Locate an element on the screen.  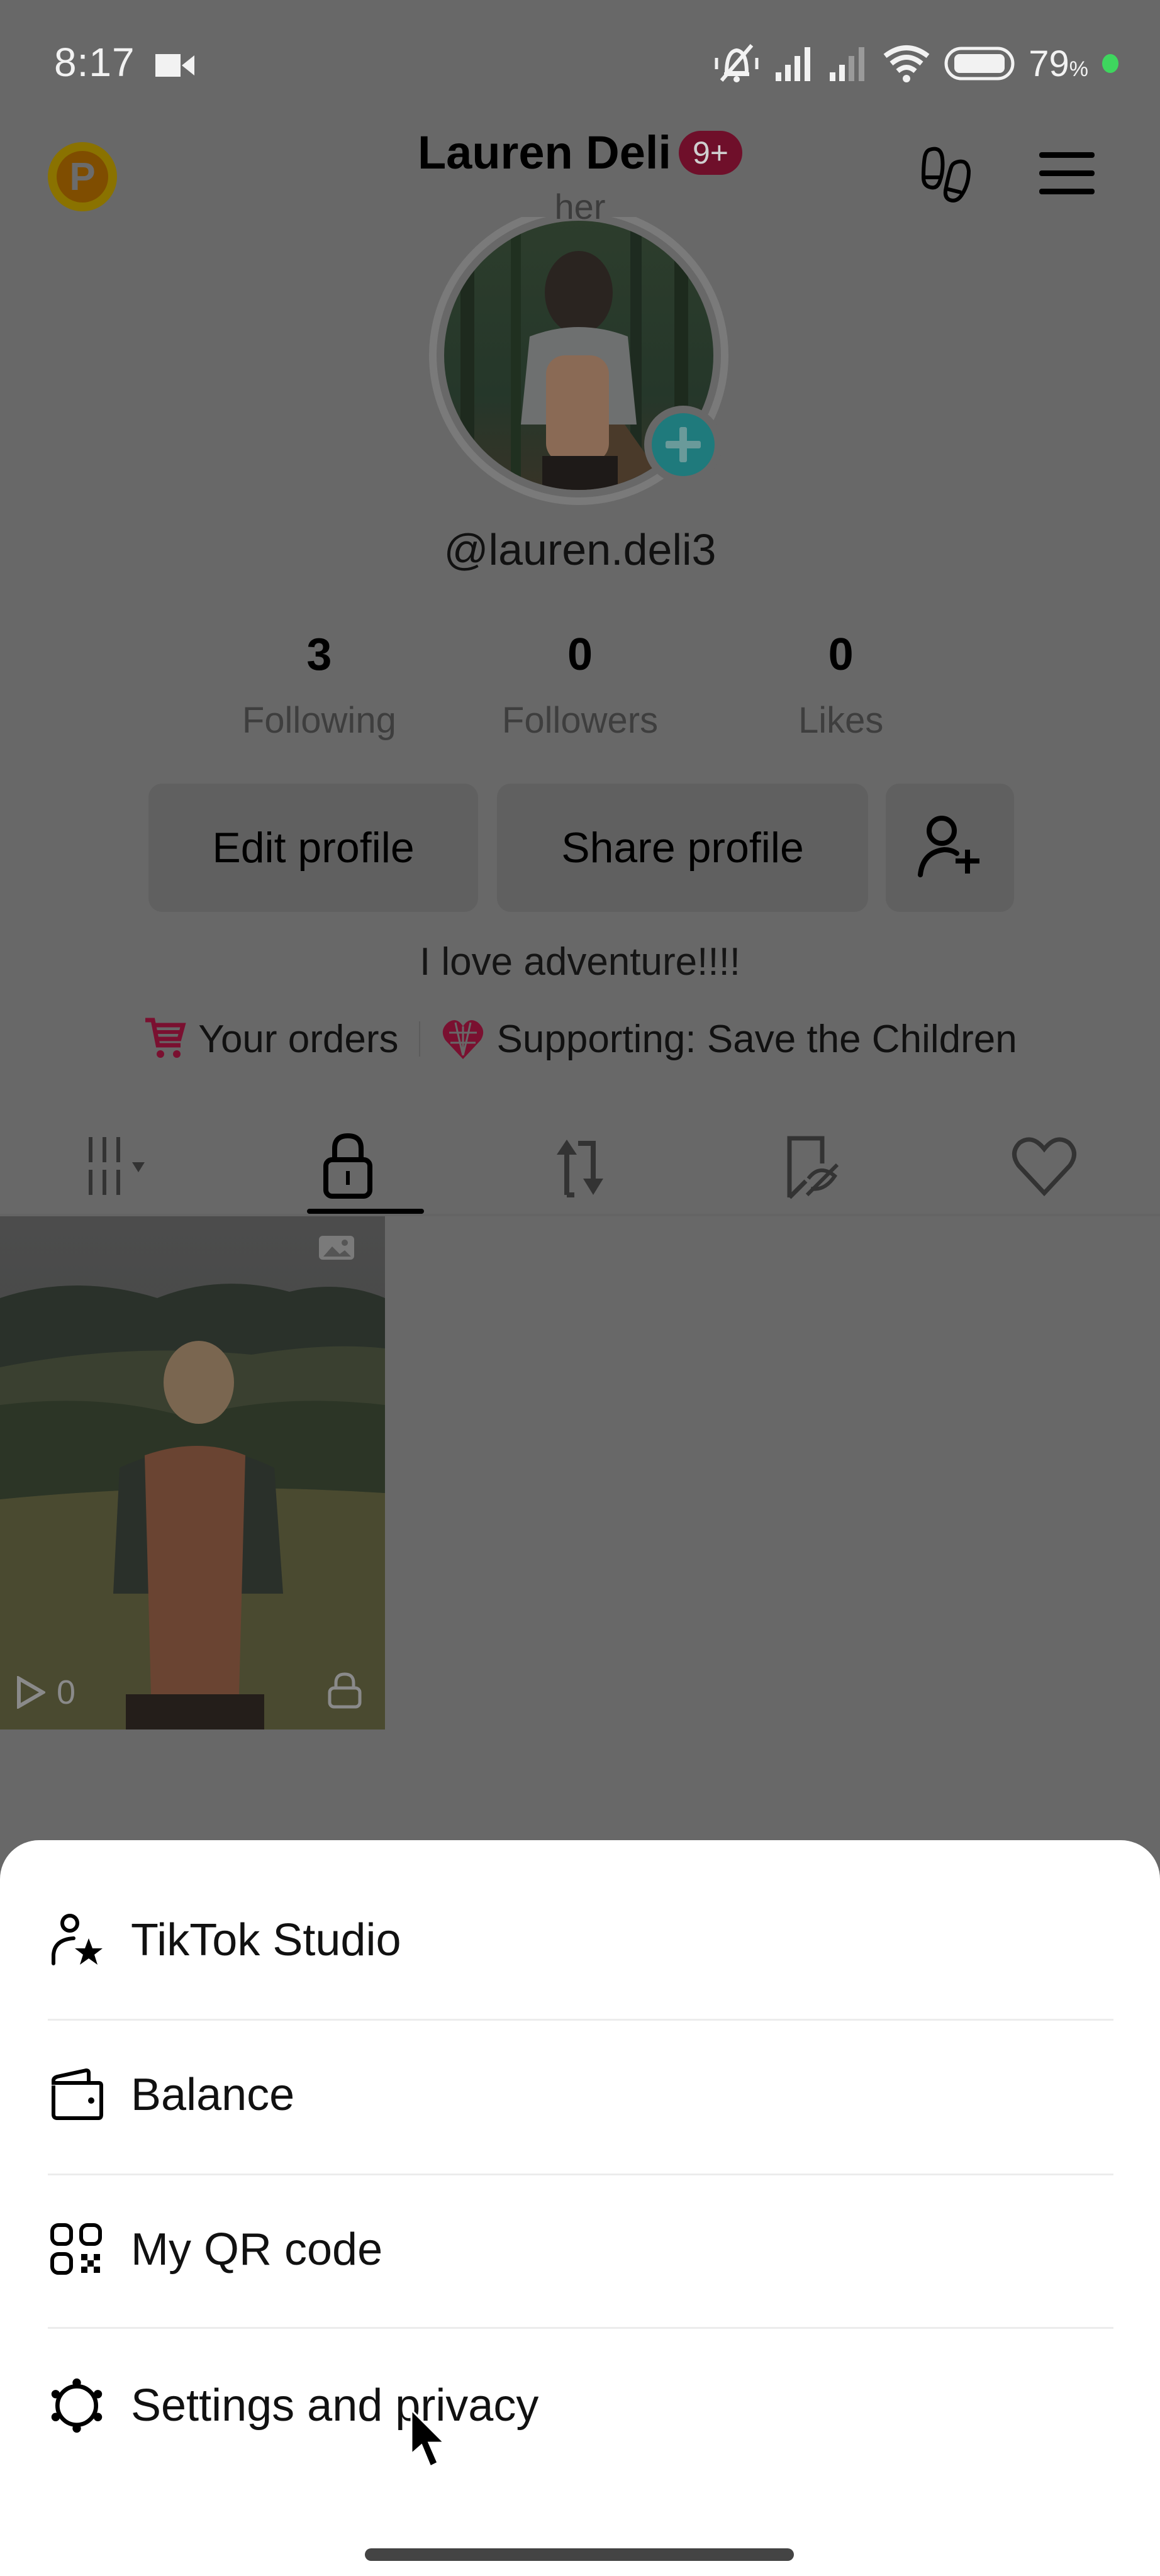
battery-icon is located at coordinates (979, 63).